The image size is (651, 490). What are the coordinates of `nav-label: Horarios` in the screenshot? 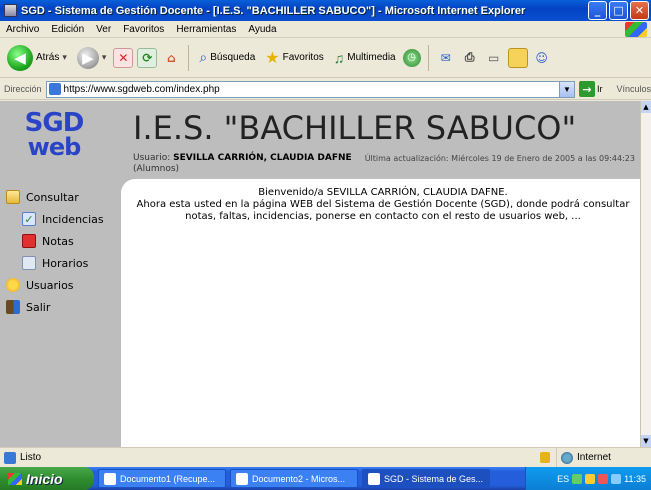 It's located at (65, 263).